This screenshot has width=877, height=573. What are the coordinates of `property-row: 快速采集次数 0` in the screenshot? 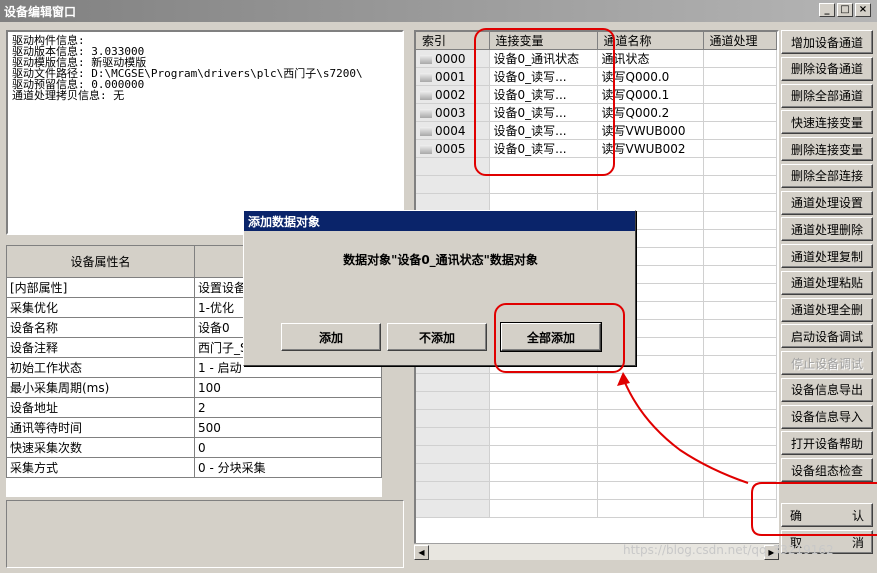 It's located at (194, 447).